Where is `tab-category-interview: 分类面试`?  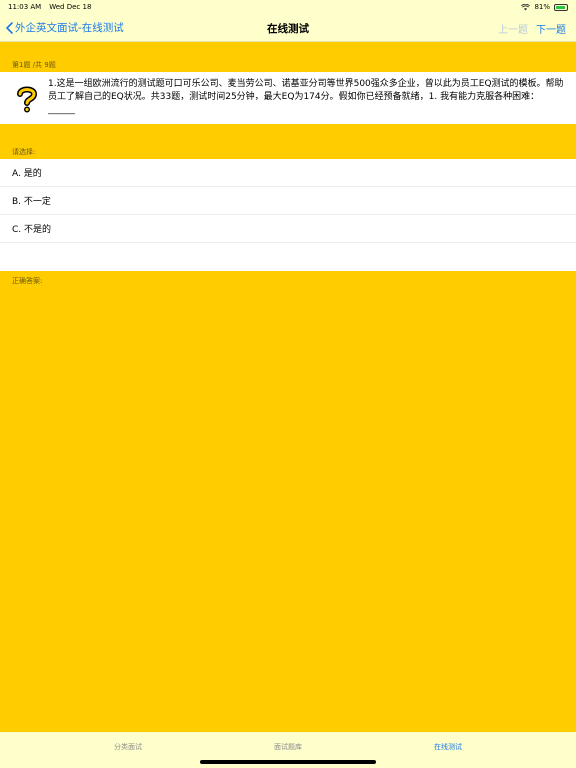 tab-category-interview: 分类面试 is located at coordinates (128, 750).